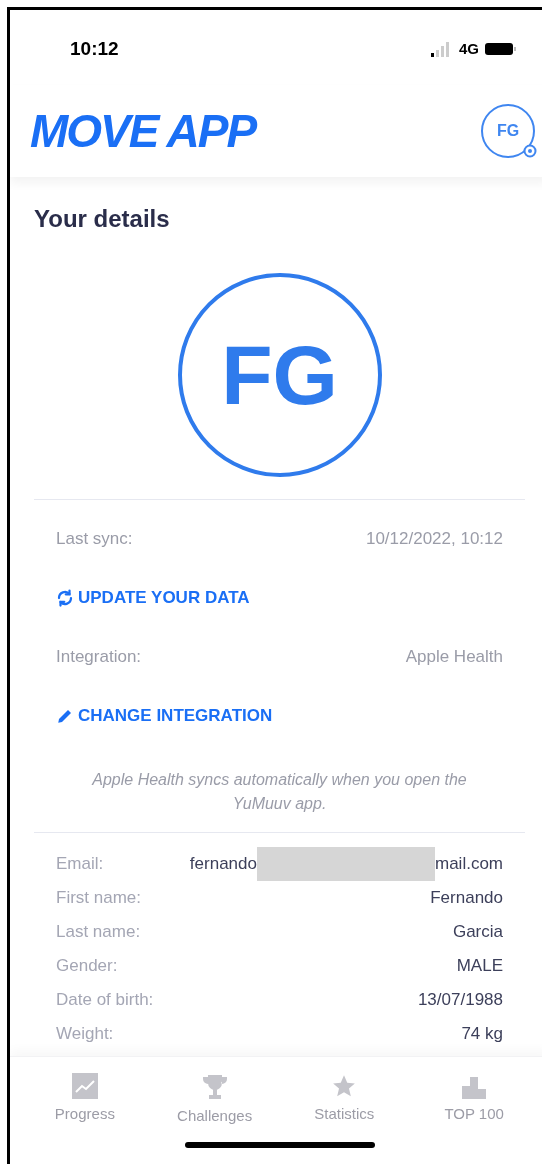 The width and height of the screenshot is (542, 1164). Describe the element at coordinates (94, 48) in the screenshot. I see `status-time: 10:12` at that location.